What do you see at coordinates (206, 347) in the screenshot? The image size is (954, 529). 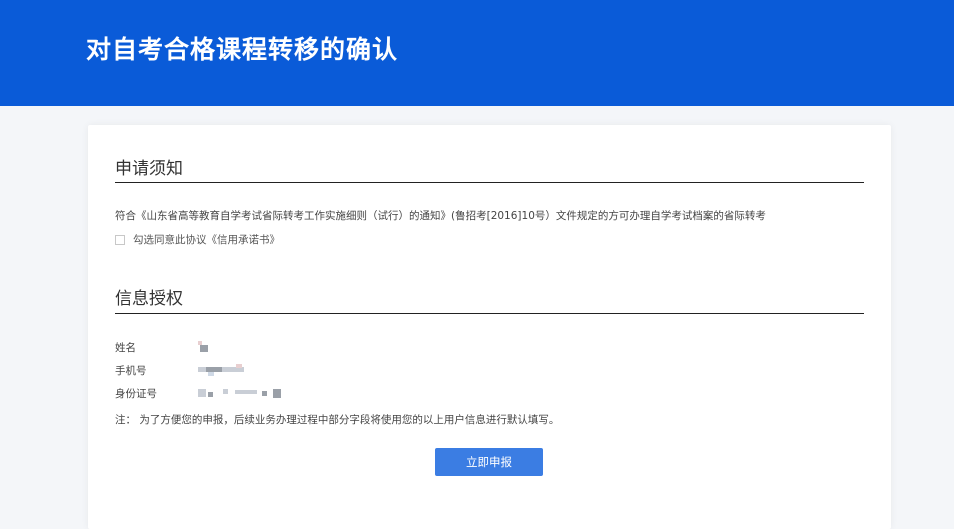 I see `name-value-masked` at bounding box center [206, 347].